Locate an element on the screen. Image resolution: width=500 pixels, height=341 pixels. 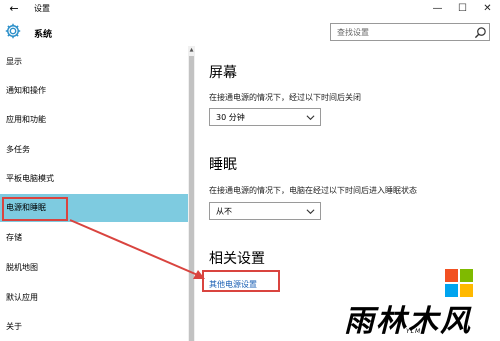
close-button: ✕ is located at coordinates (487, 9).